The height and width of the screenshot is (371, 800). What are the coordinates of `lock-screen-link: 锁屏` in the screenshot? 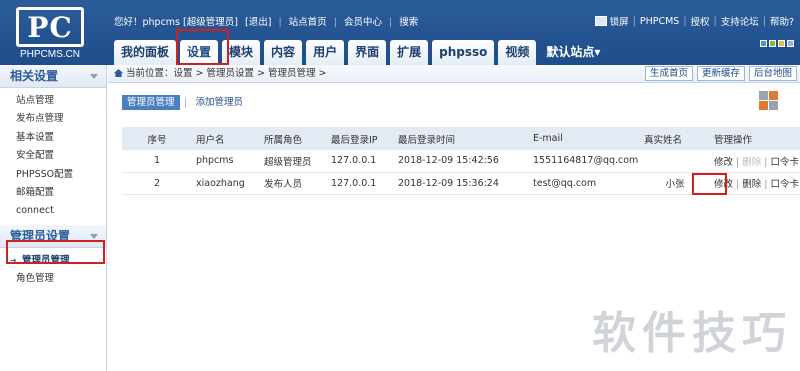 It's located at (619, 21).